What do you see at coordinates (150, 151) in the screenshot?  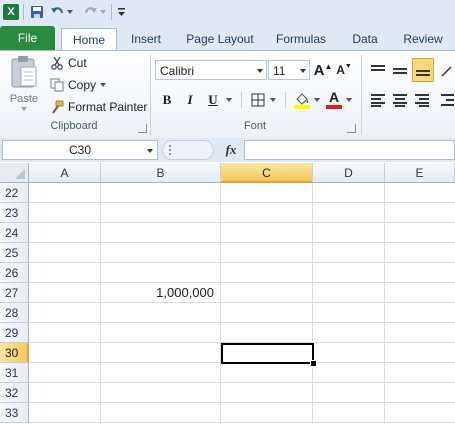 I see `name-box-dropdown-icon` at bounding box center [150, 151].